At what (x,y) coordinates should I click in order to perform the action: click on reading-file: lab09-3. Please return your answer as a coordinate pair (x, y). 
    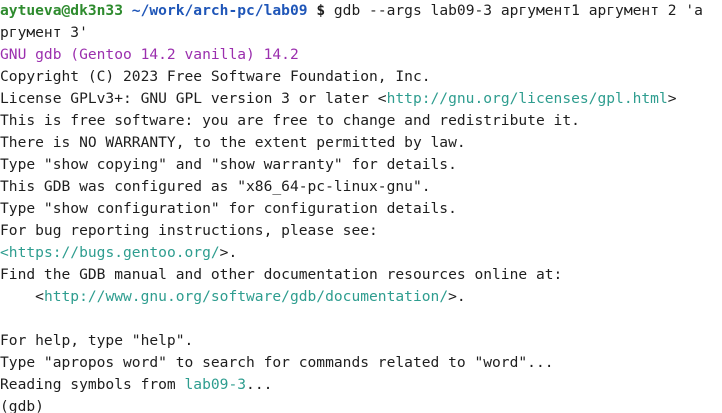
    Looking at the image, I should click on (215, 384).